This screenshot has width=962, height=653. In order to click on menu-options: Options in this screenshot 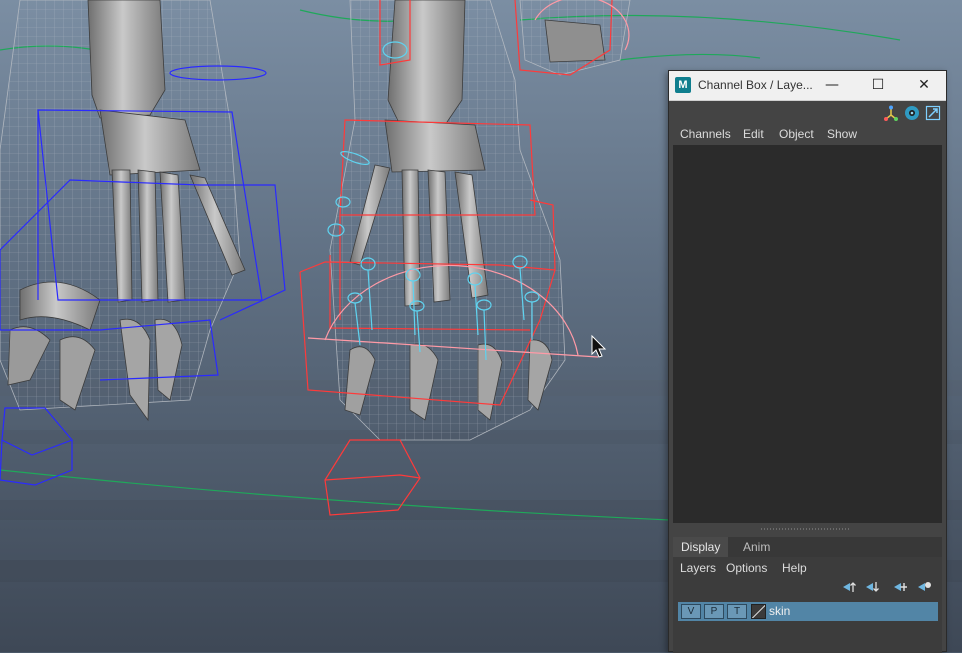, I will do `click(746, 568)`.